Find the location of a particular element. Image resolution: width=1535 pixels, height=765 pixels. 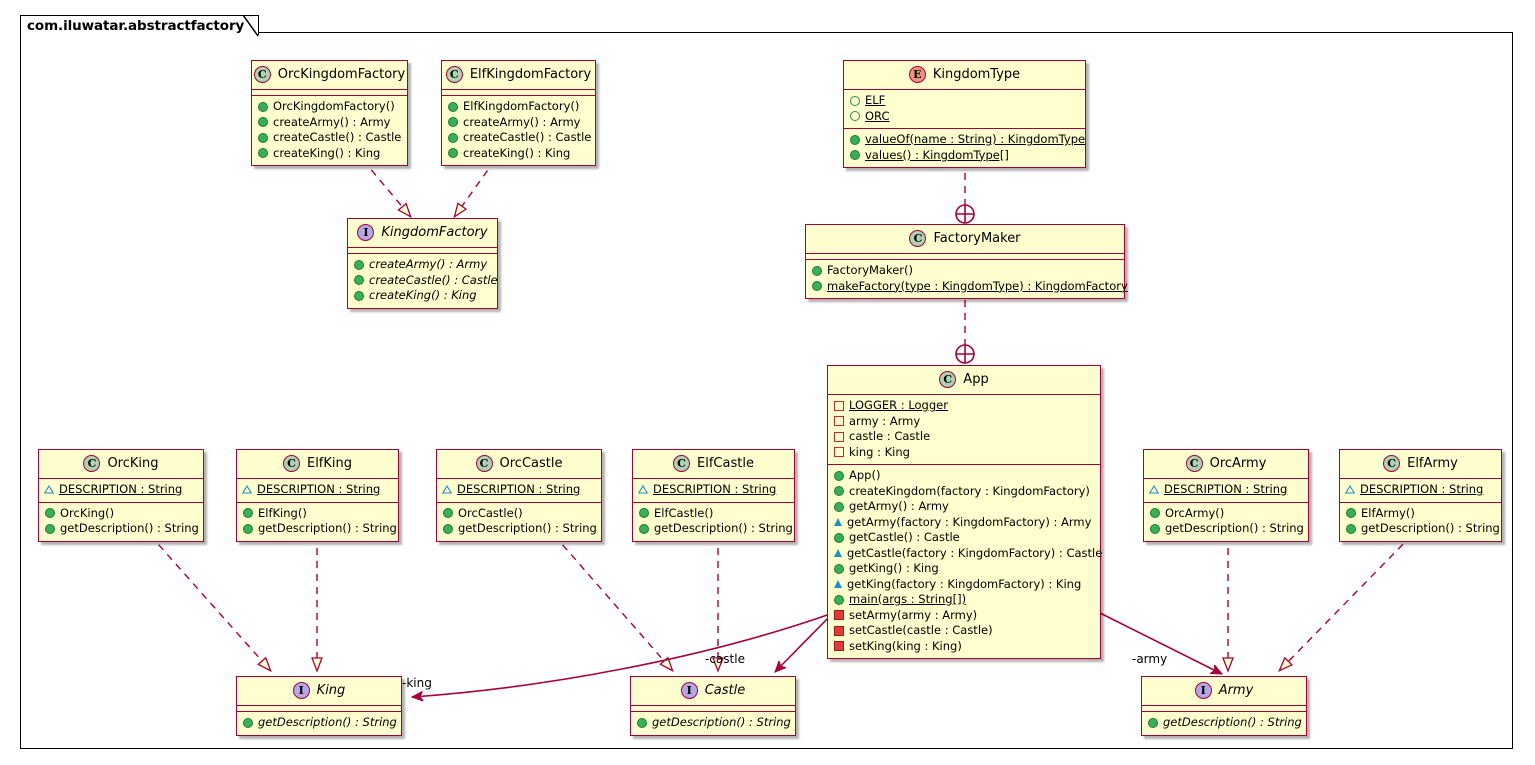

method-label: OrcCastle() is located at coordinates (490, 512).